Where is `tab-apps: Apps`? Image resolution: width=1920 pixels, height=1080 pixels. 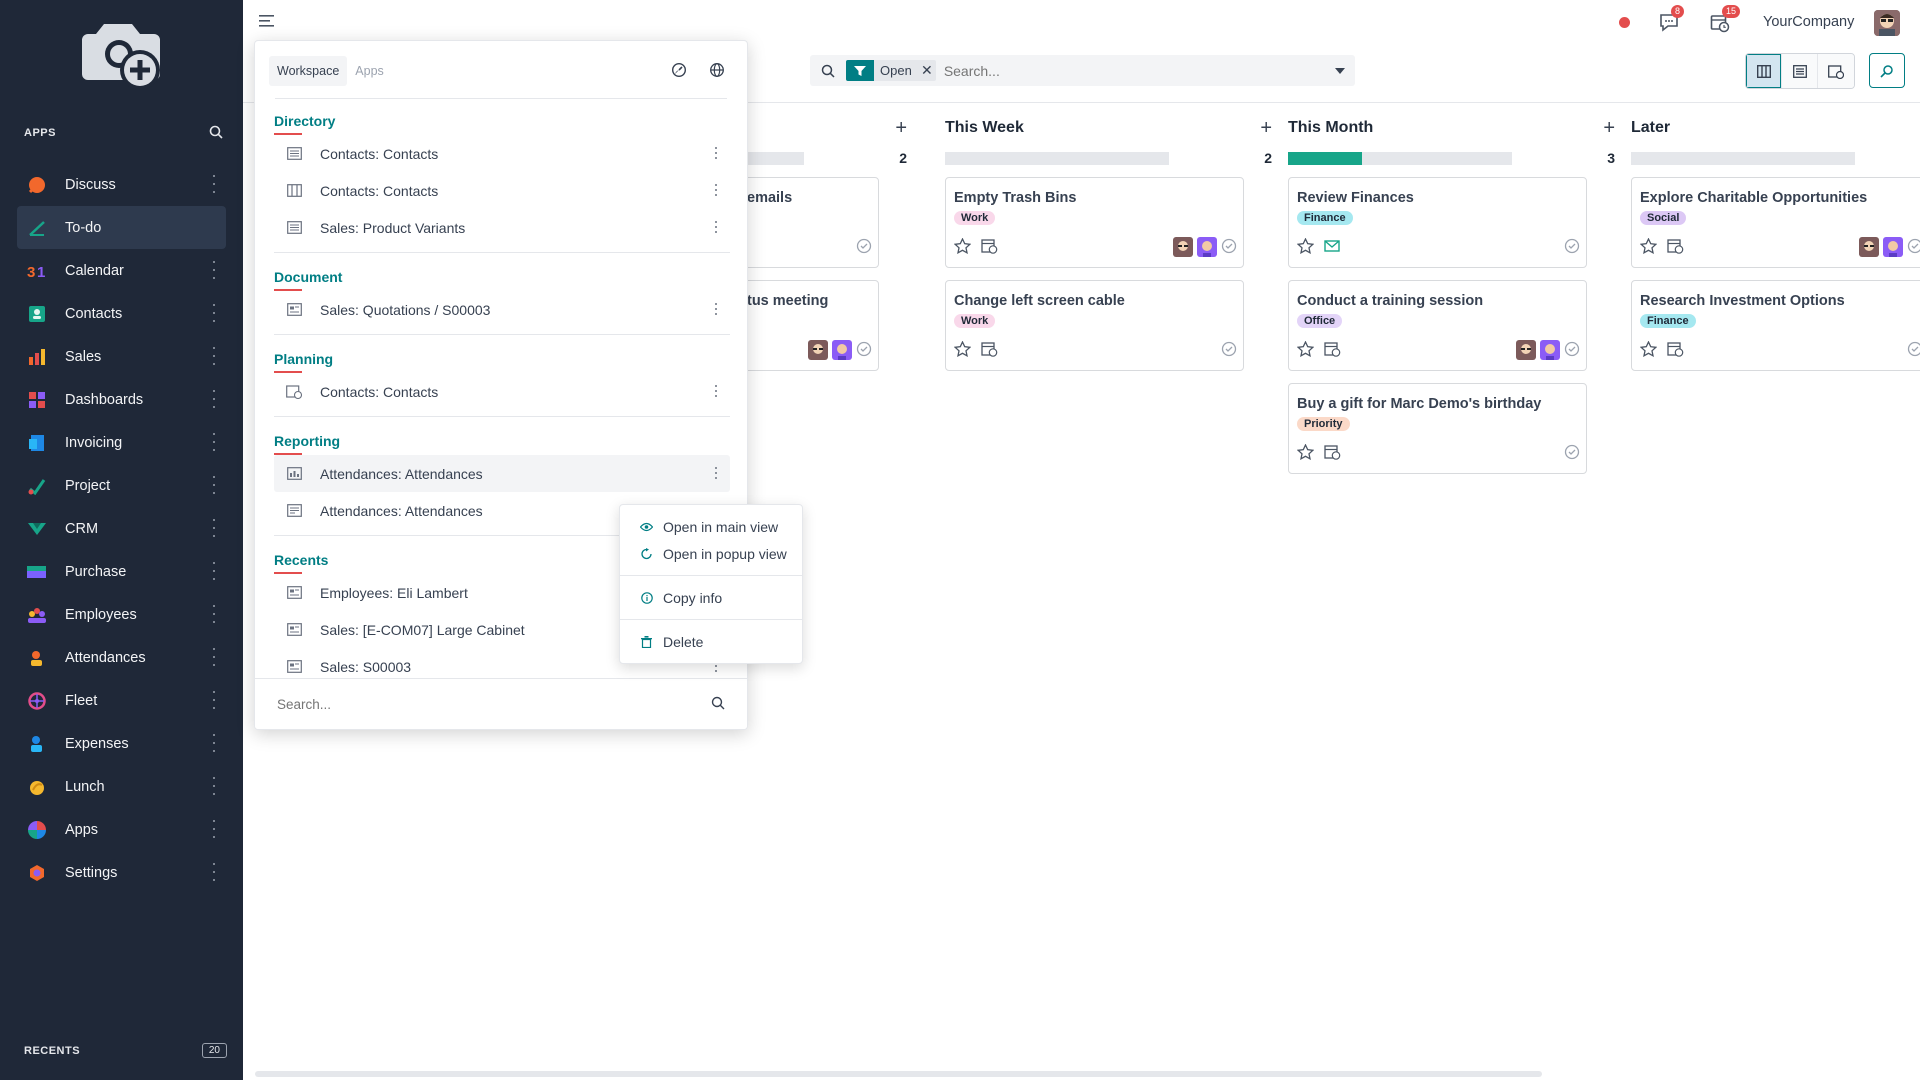
tab-apps: Apps is located at coordinates (369, 71).